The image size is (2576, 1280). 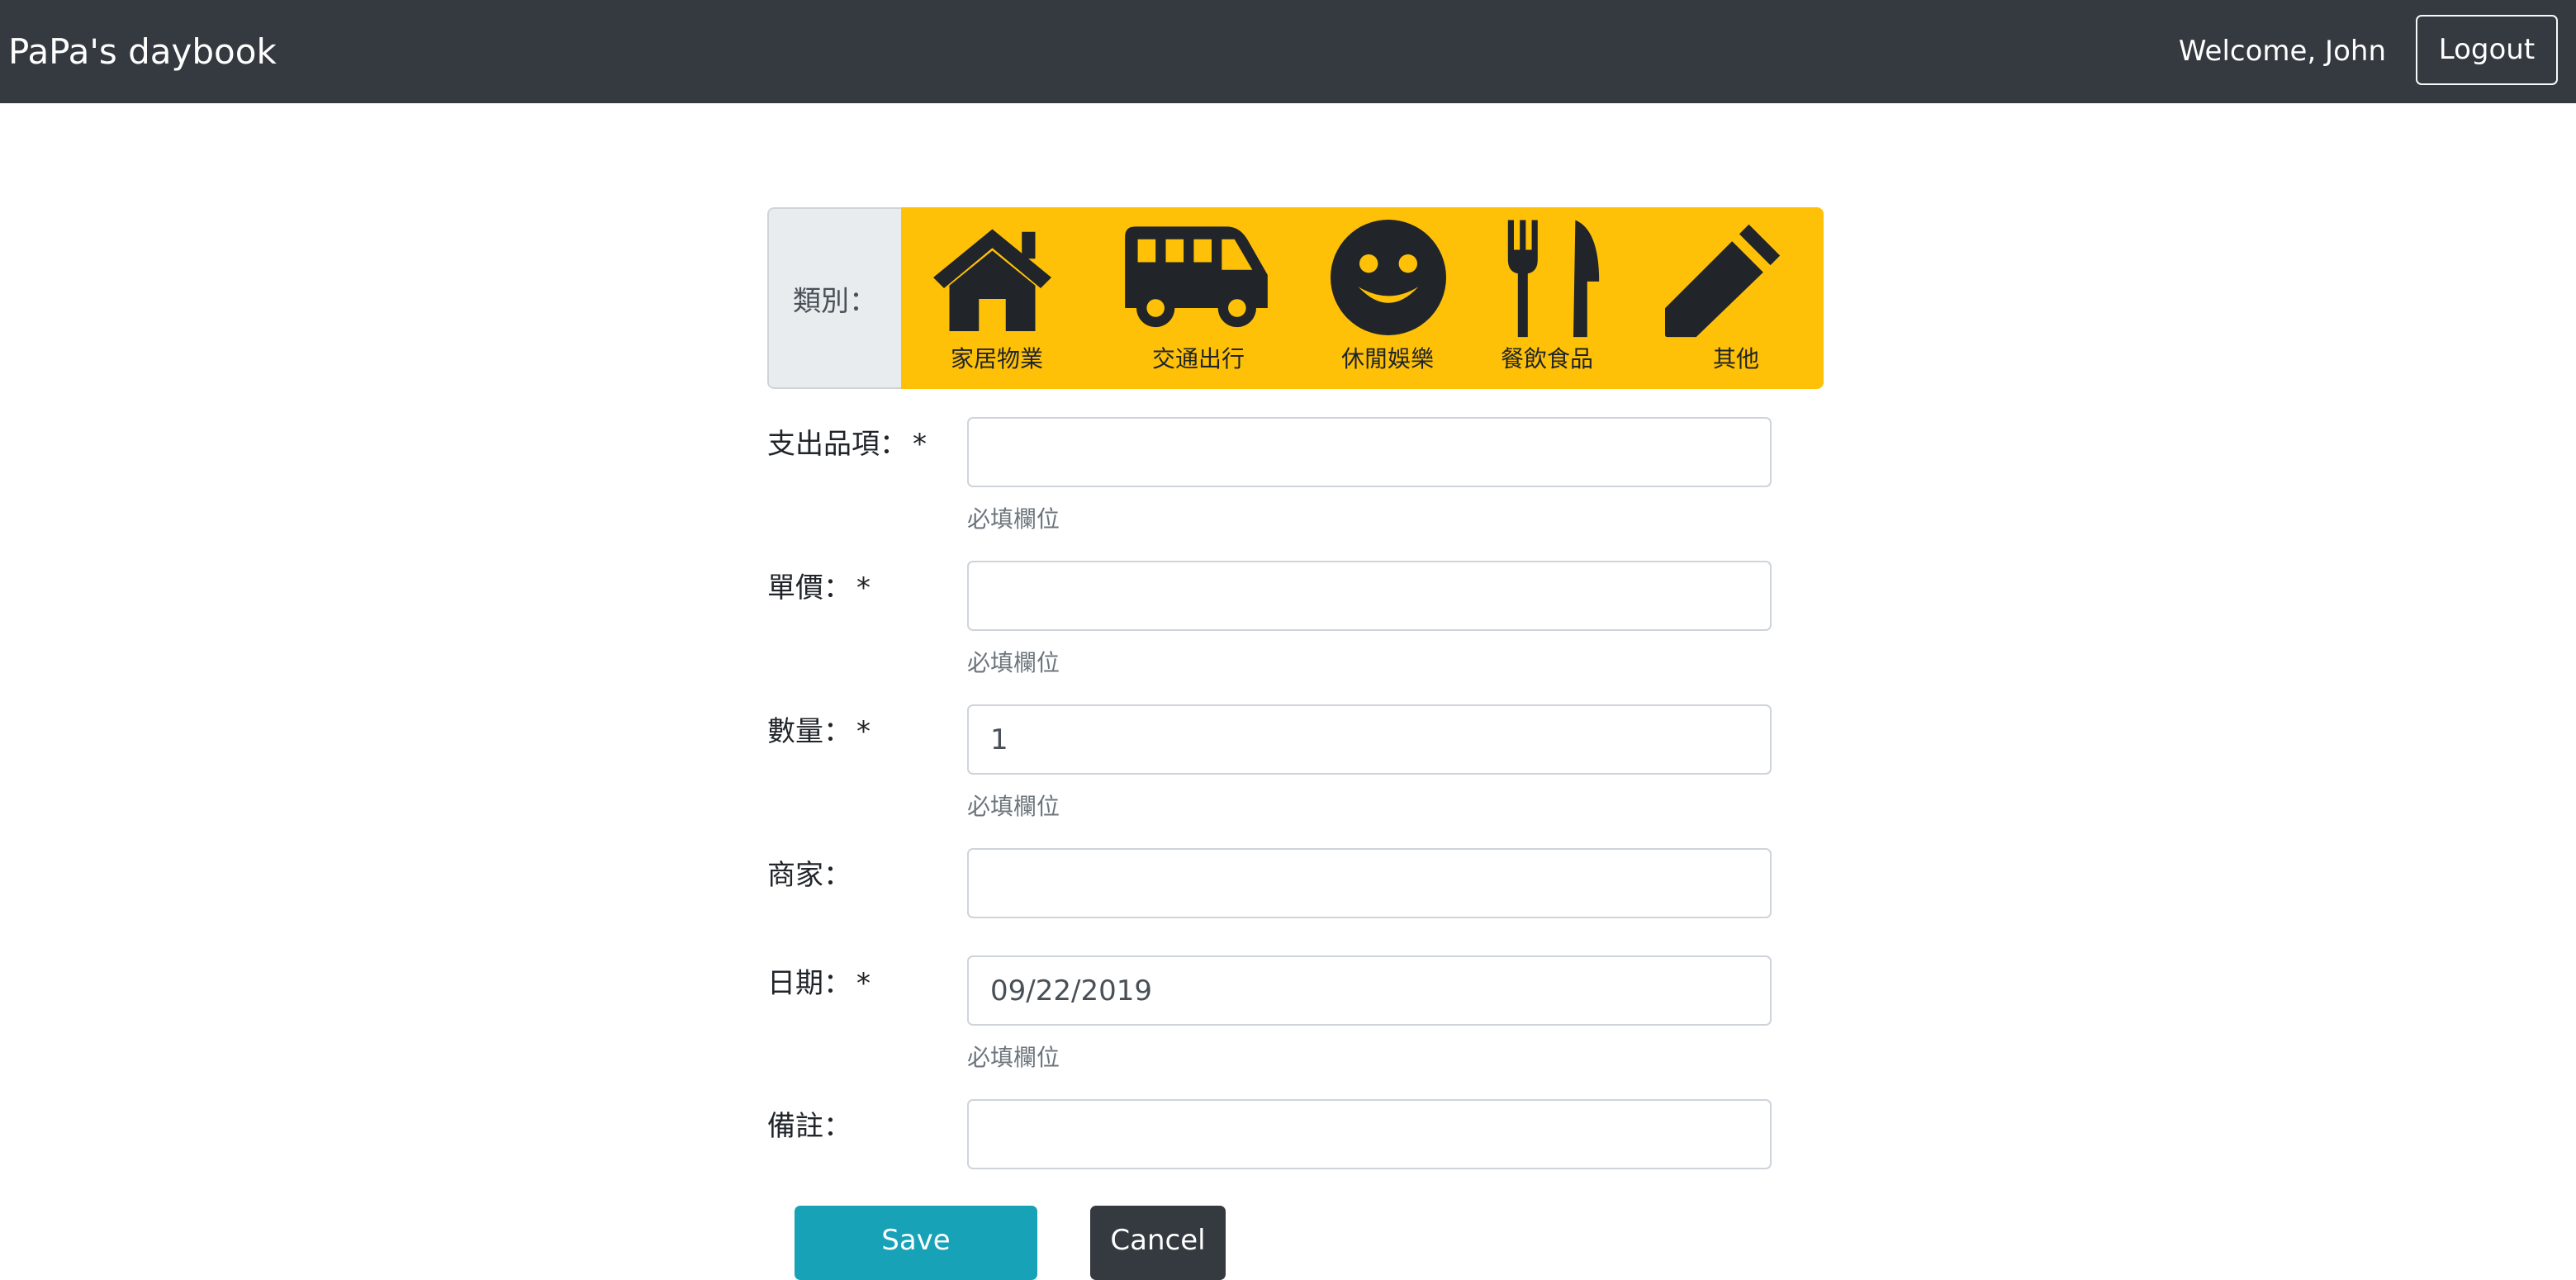 I want to click on category-options: 家居物業 交通出行 休閒娛樂 餐飲食品 其他, so click(x=1362, y=298).